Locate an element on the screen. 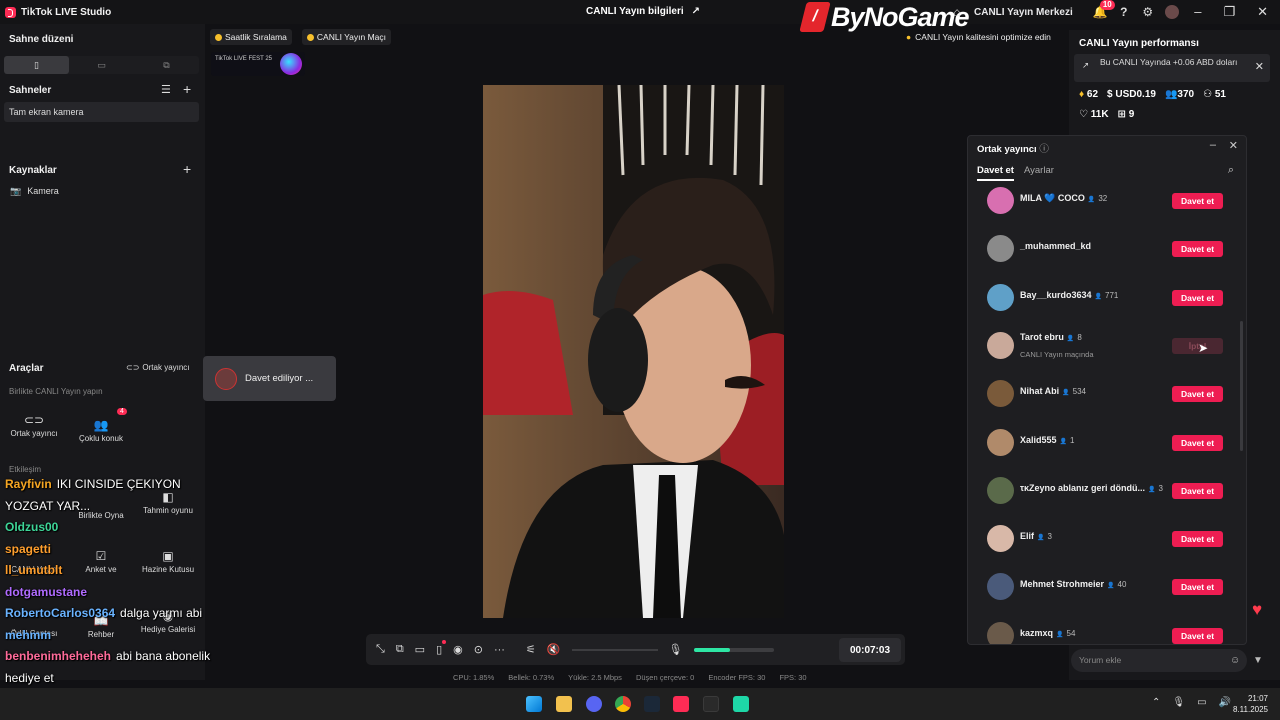 The height and width of the screenshot is (720, 1280). live-info-title: CANLI Yayın bilgileri ↗ is located at coordinates (643, 11).